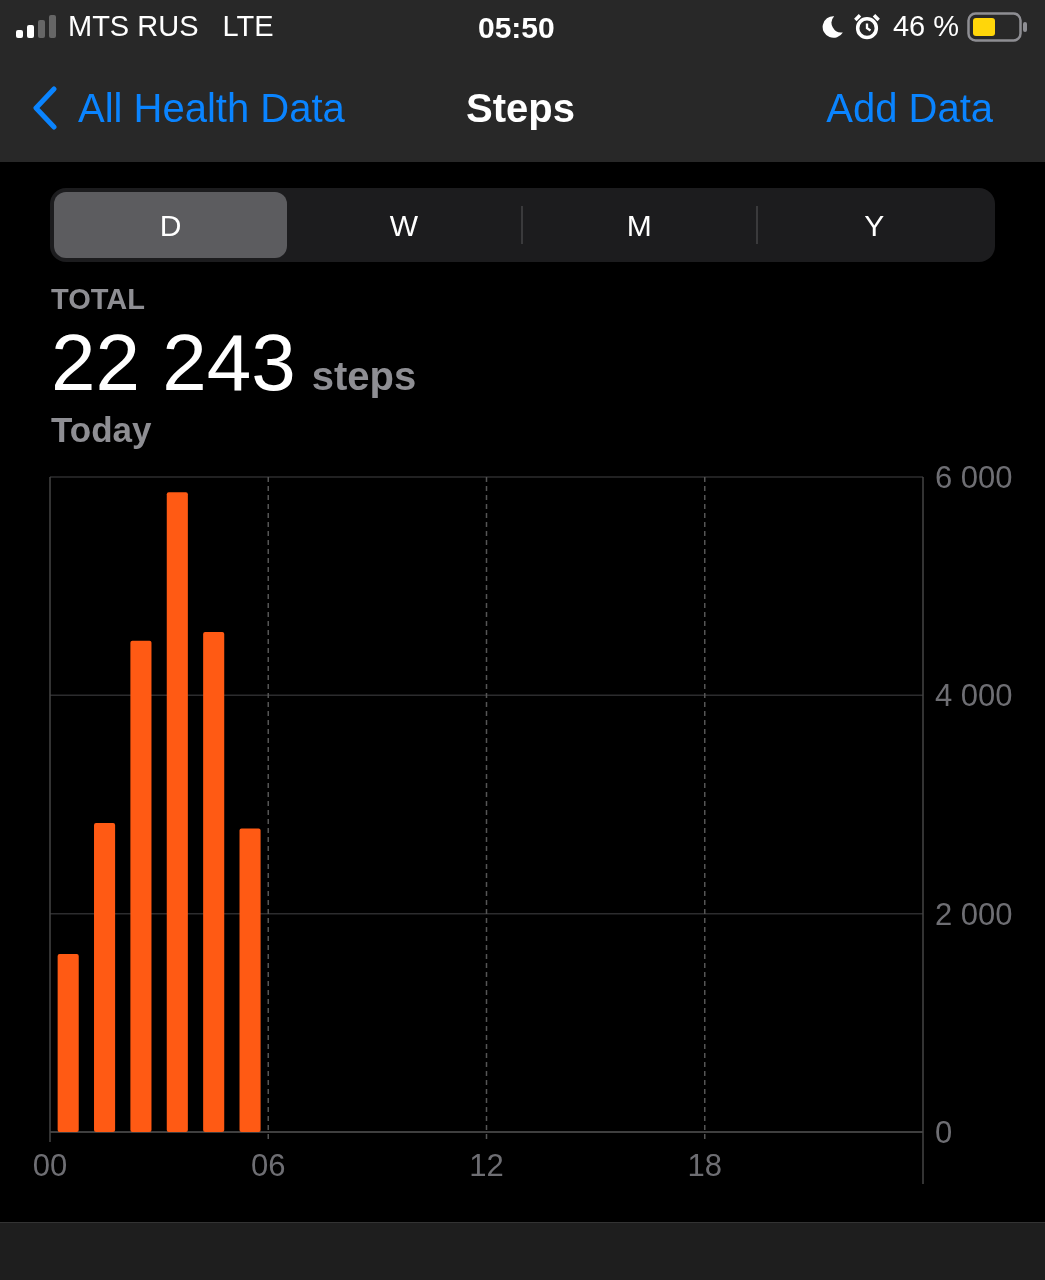  Describe the element at coordinates (520, 108) in the screenshot. I see `page-title: Steps` at that location.